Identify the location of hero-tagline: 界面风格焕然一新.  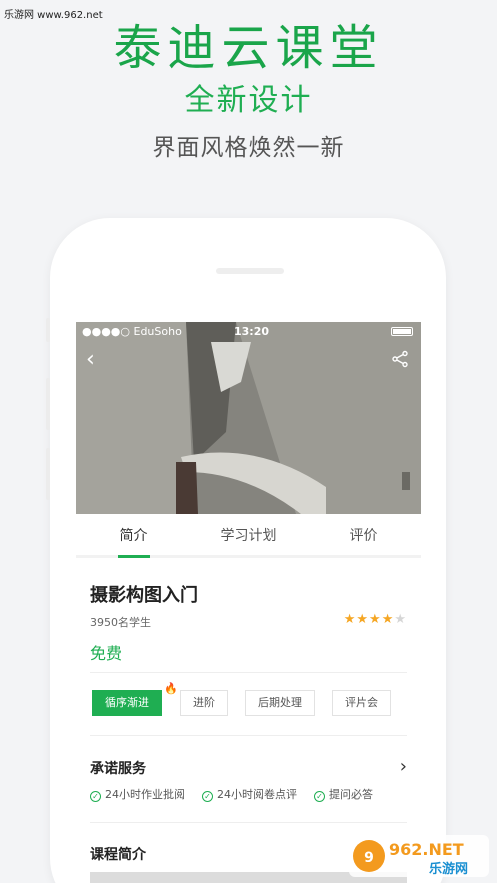
(248, 148).